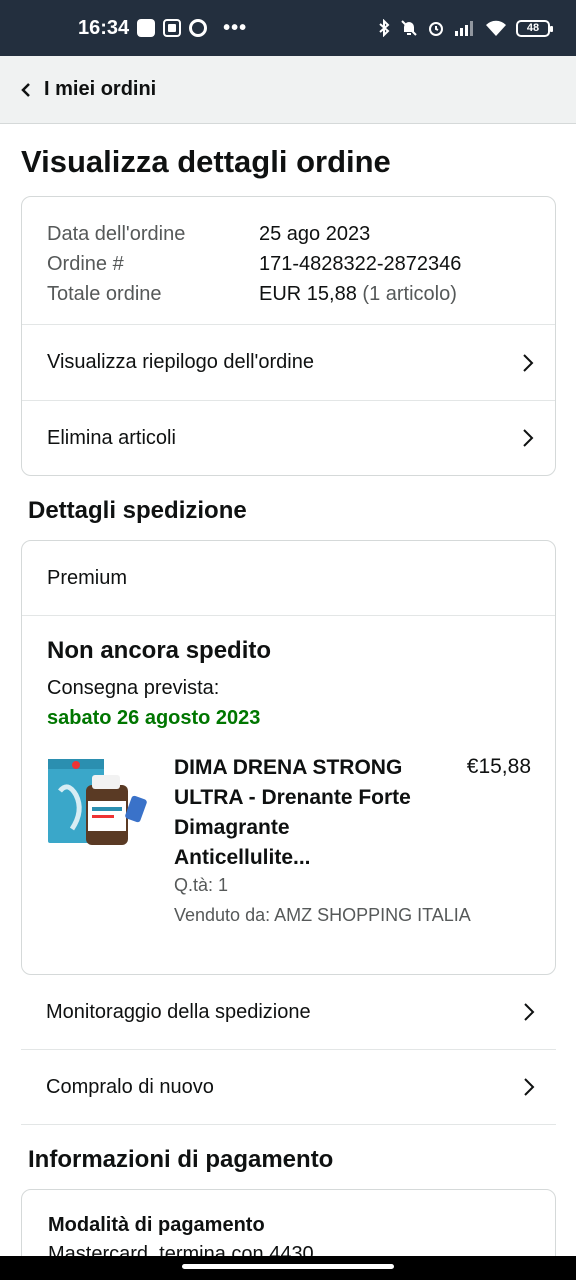 The width and height of the screenshot is (576, 1280). I want to click on status-time: 16:34, so click(104, 27).